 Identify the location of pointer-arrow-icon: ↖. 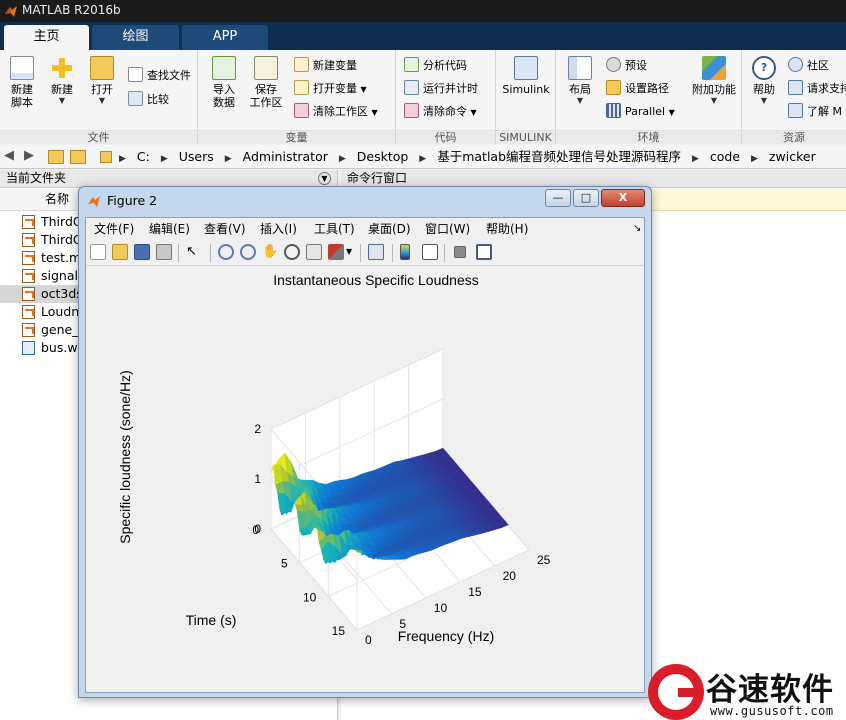
(194, 252).